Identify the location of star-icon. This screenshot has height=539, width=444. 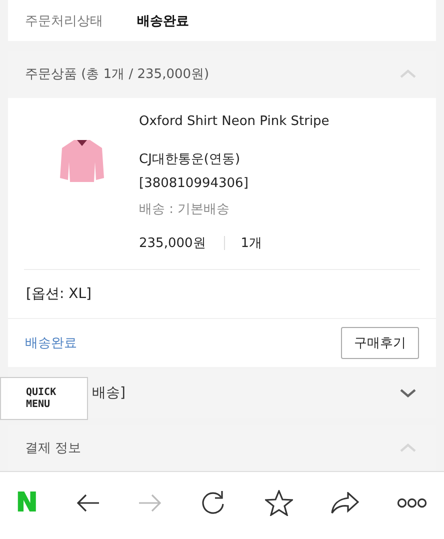
(278, 503).